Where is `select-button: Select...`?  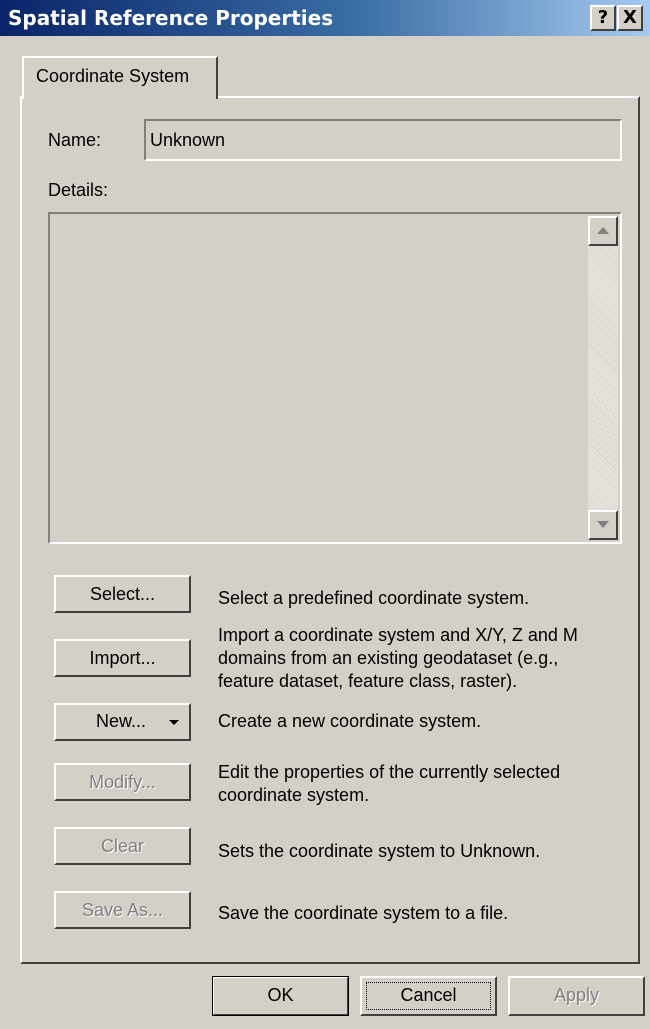 select-button: Select... is located at coordinates (122, 594).